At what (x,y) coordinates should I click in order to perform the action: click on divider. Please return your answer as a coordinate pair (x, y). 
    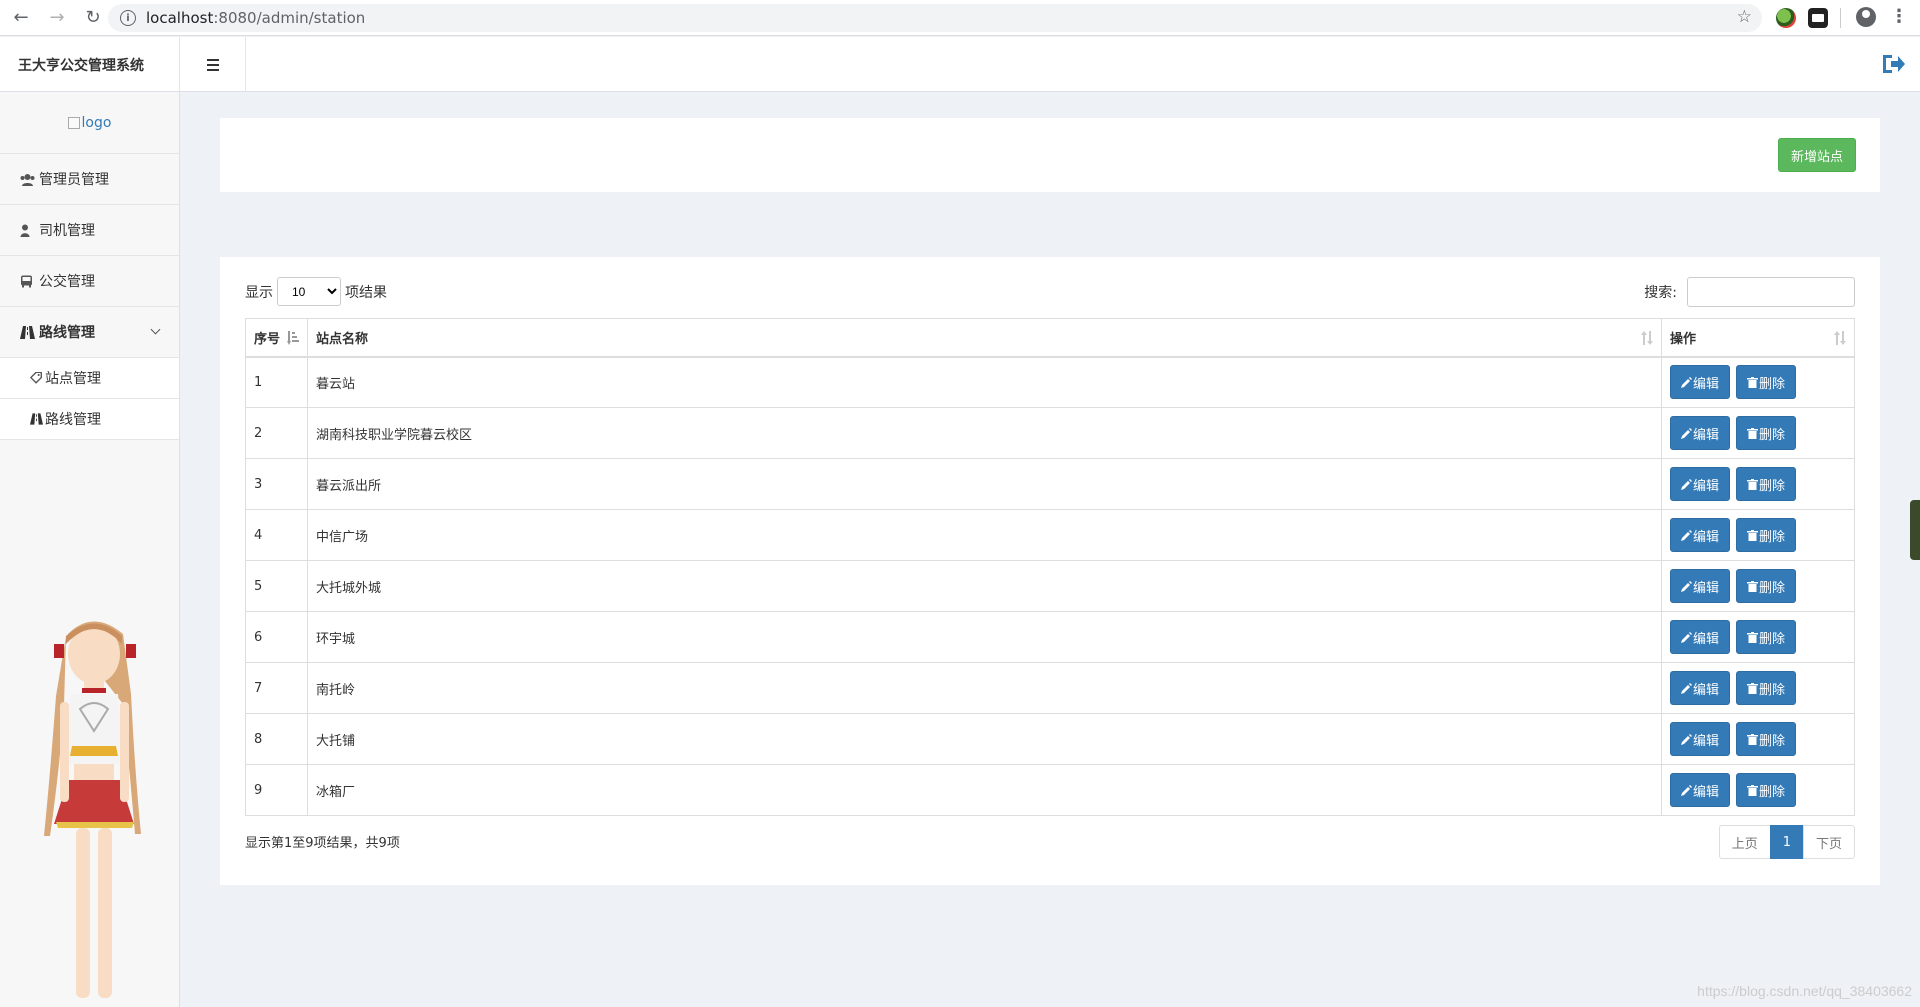
    Looking at the image, I should click on (1840, 18).